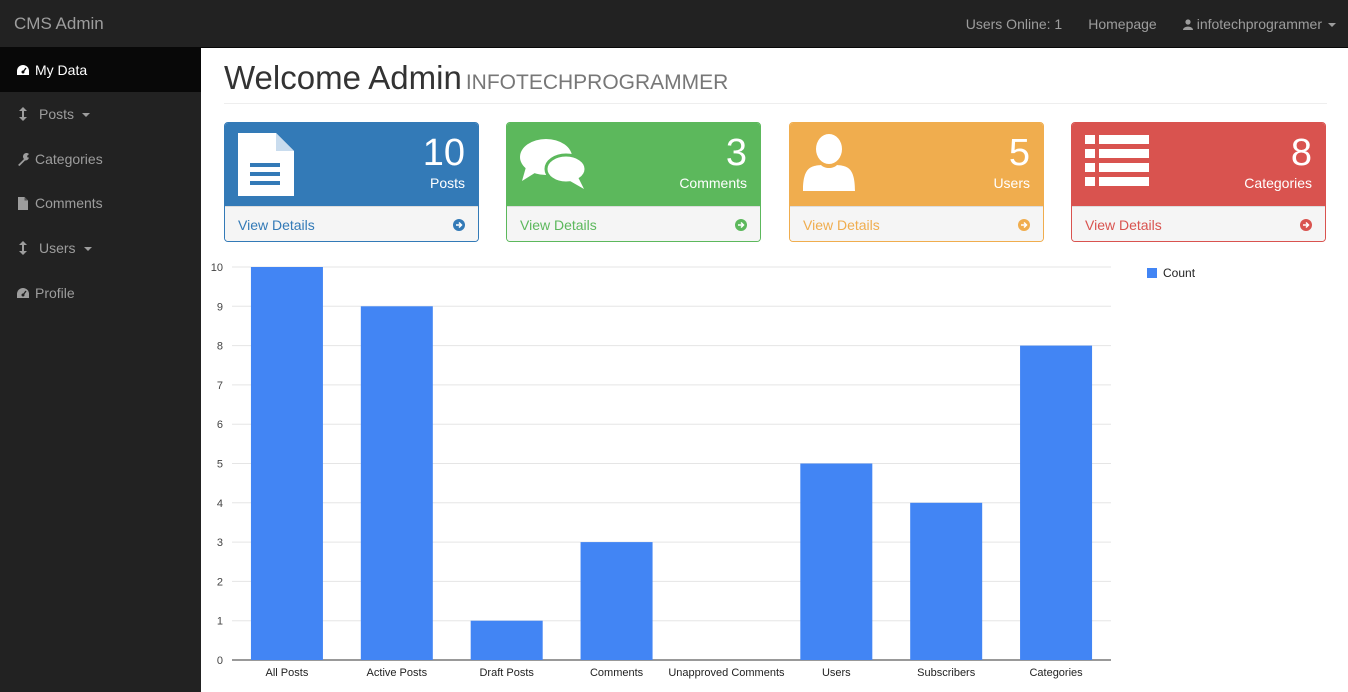  What do you see at coordinates (220, 347) in the screenshot?
I see `y-tick-label: 8` at bounding box center [220, 347].